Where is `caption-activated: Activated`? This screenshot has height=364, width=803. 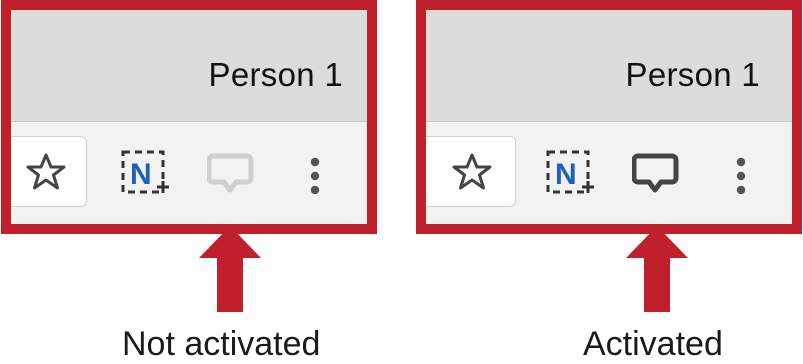 caption-activated: Activated is located at coordinates (653, 344).